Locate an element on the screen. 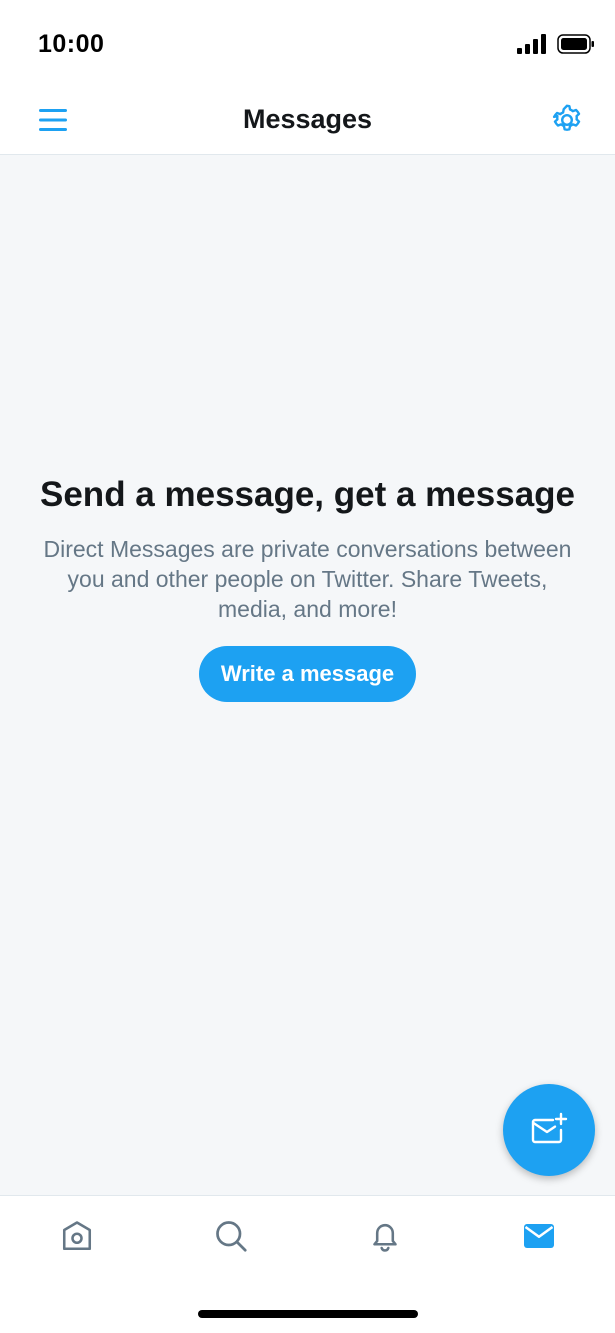  new-message-fab is located at coordinates (549, 1130).